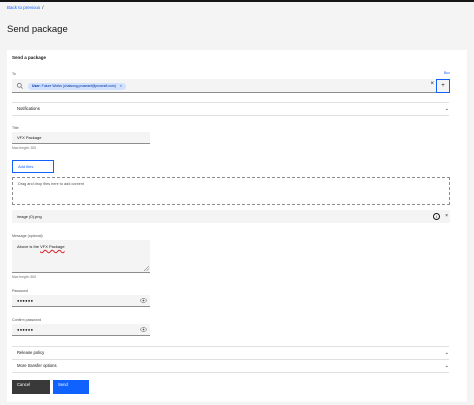  Describe the element at coordinates (25, 300) in the screenshot. I see `password-value: ●●●●●●` at that location.